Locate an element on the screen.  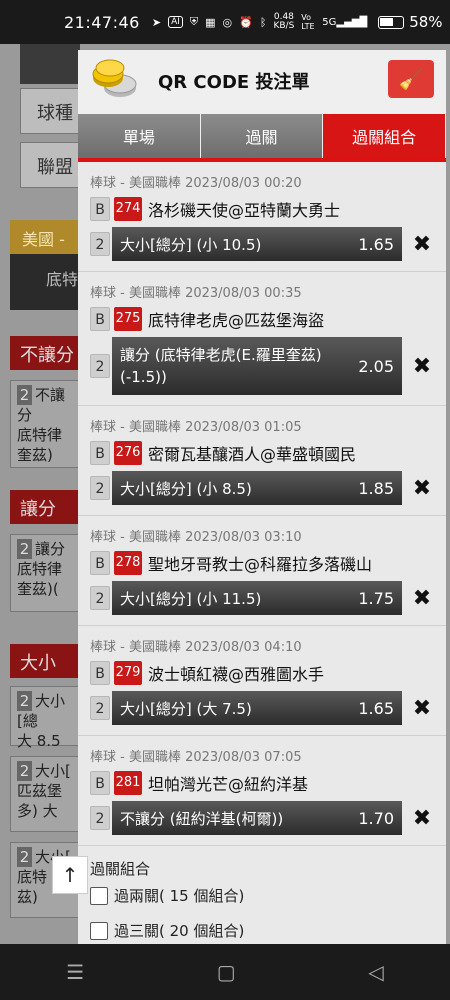
combo-option: 過兩關( 15 個組合) is located at coordinates (262, 895).